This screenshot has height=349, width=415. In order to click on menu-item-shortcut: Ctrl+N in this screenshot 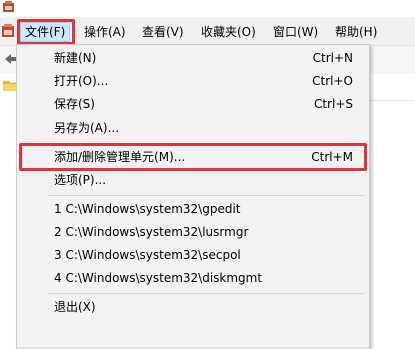, I will do `click(332, 58)`.